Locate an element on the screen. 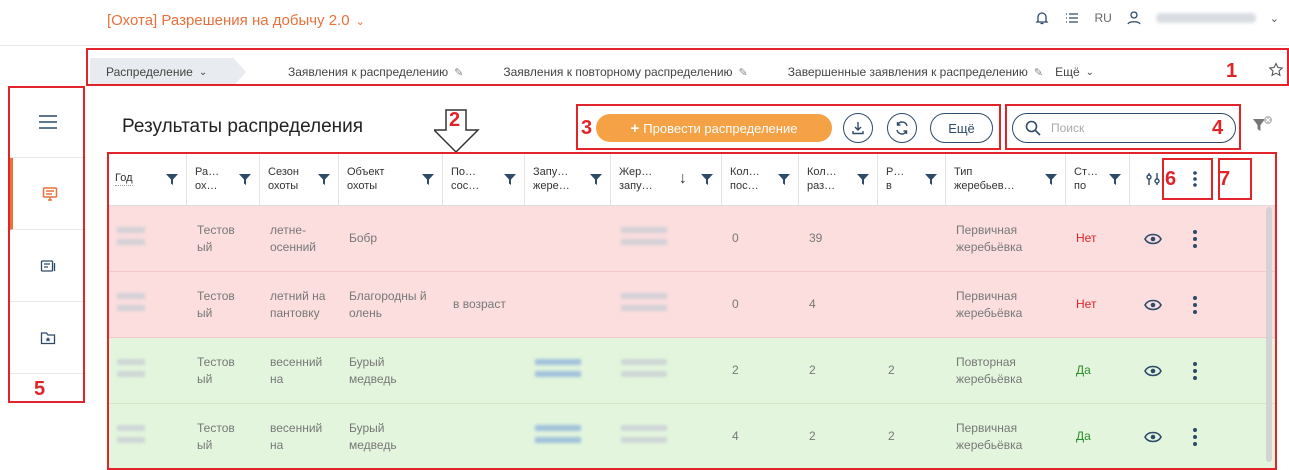 This screenshot has width=1289, height=470. download-button is located at coordinates (858, 128).